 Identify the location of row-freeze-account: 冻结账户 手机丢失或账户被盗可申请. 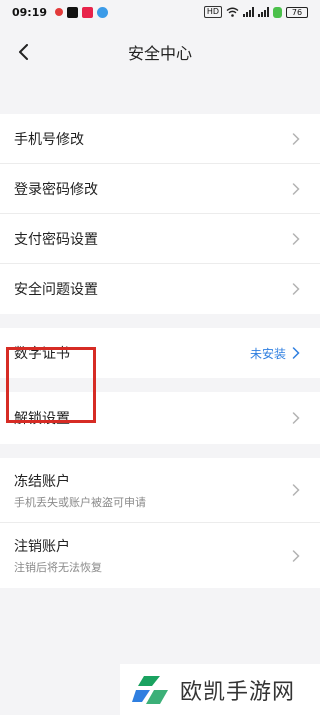
(160, 490).